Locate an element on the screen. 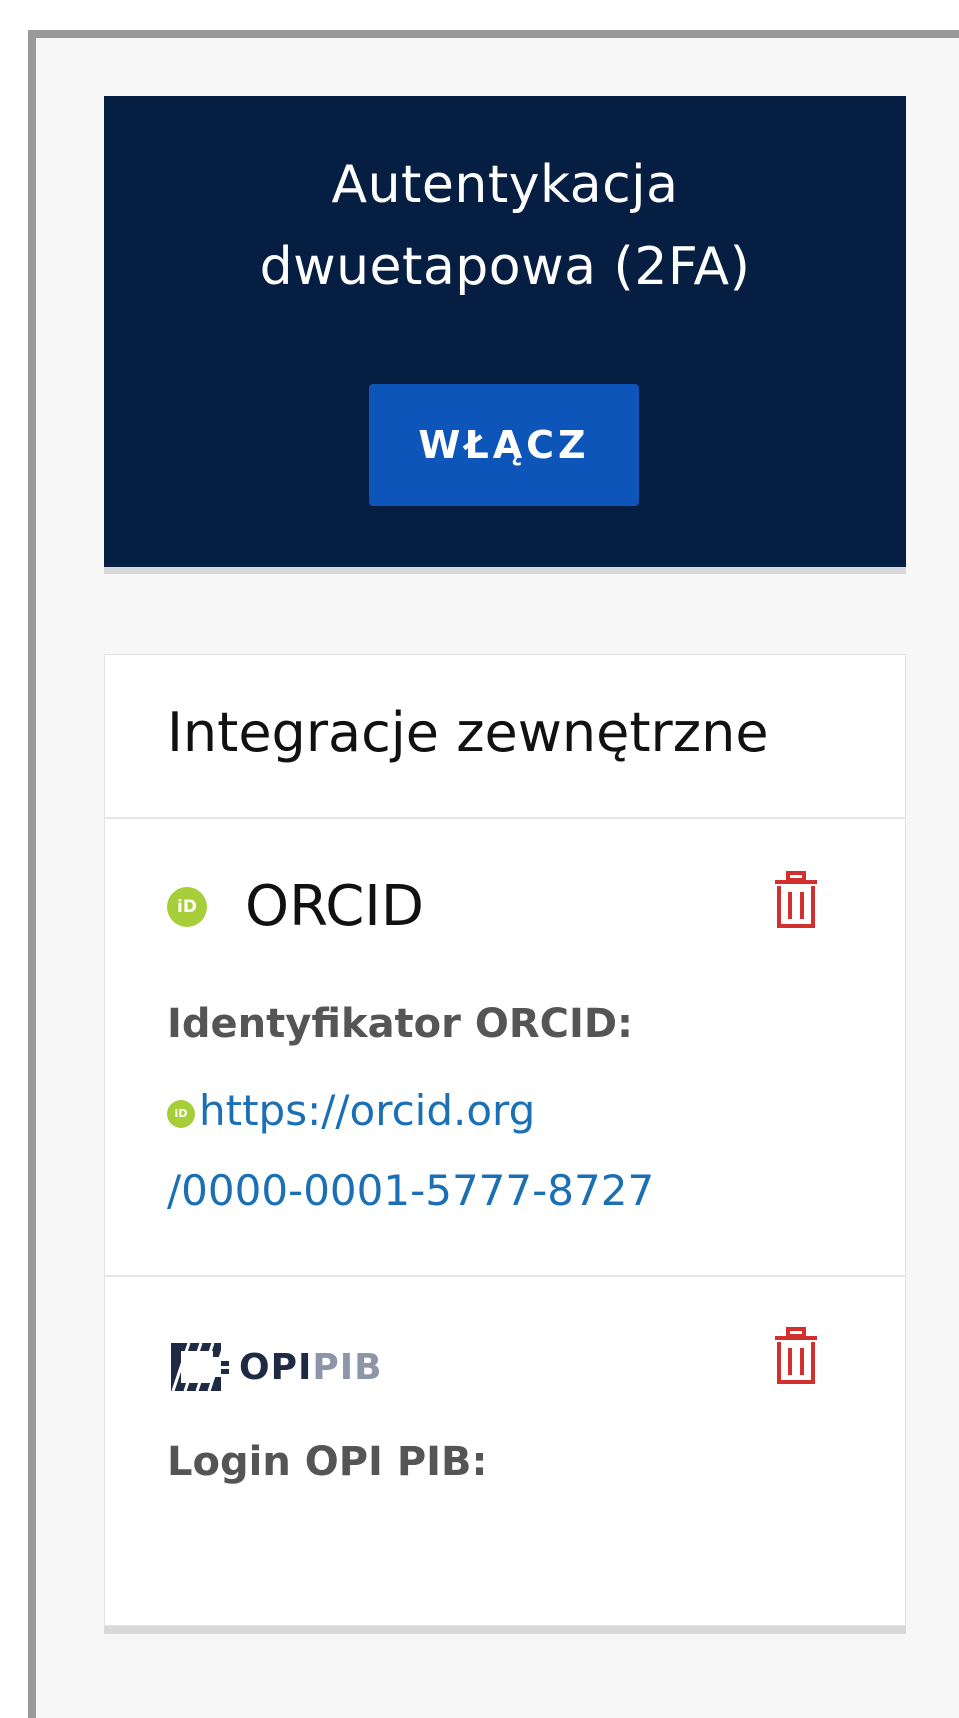  orcid-link-icon: iD is located at coordinates (181, 1113).